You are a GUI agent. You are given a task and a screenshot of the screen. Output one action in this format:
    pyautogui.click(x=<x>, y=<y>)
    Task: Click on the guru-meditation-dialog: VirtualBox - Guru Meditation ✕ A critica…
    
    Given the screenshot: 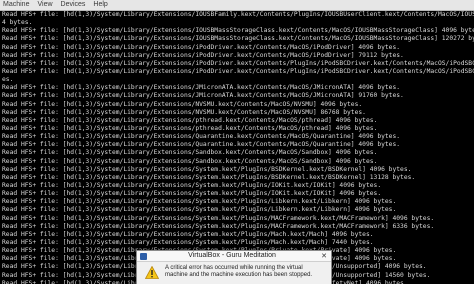 What is the action you would take?
    pyautogui.click(x=234, y=267)
    